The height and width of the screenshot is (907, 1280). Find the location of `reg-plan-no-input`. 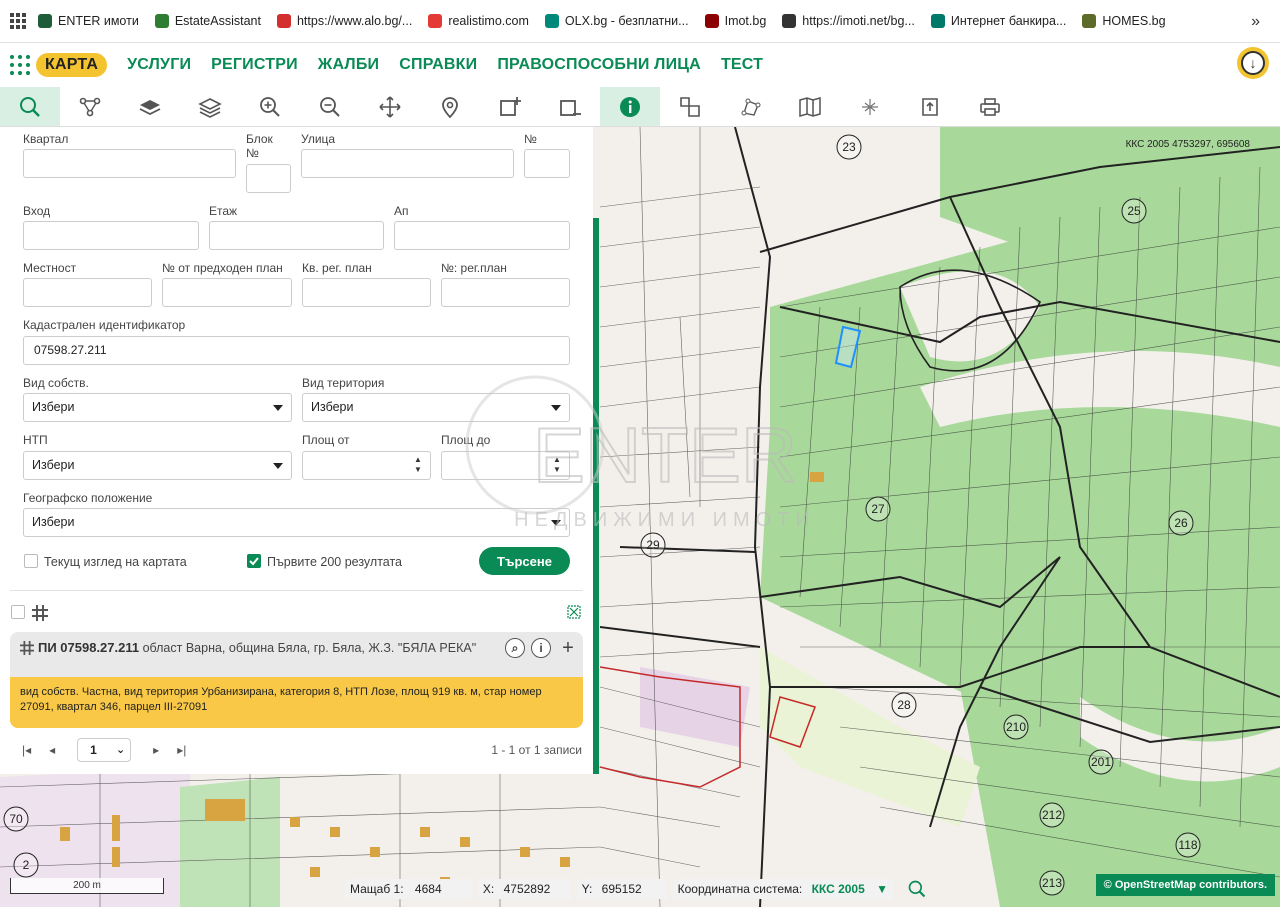

reg-plan-no-input is located at coordinates (505, 292).